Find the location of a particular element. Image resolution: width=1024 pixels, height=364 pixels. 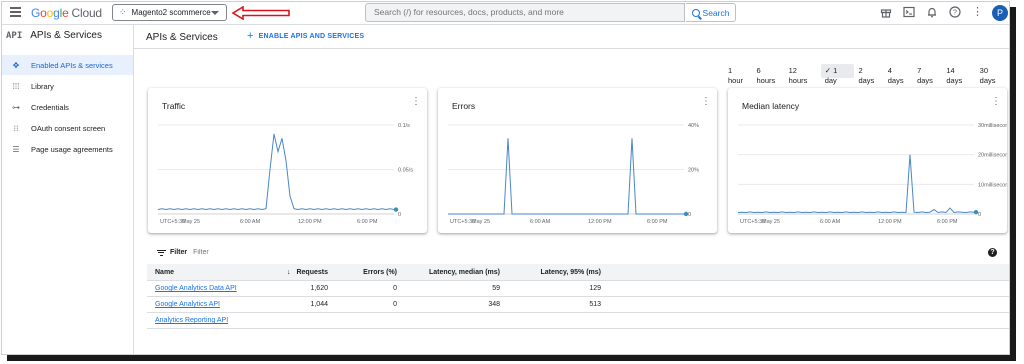

range-1-day: ✓ 1 day is located at coordinates (837, 74).